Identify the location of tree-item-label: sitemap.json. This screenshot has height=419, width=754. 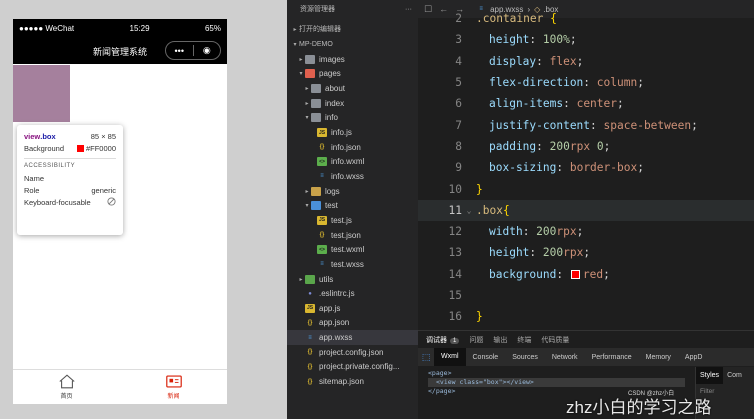
(341, 382).